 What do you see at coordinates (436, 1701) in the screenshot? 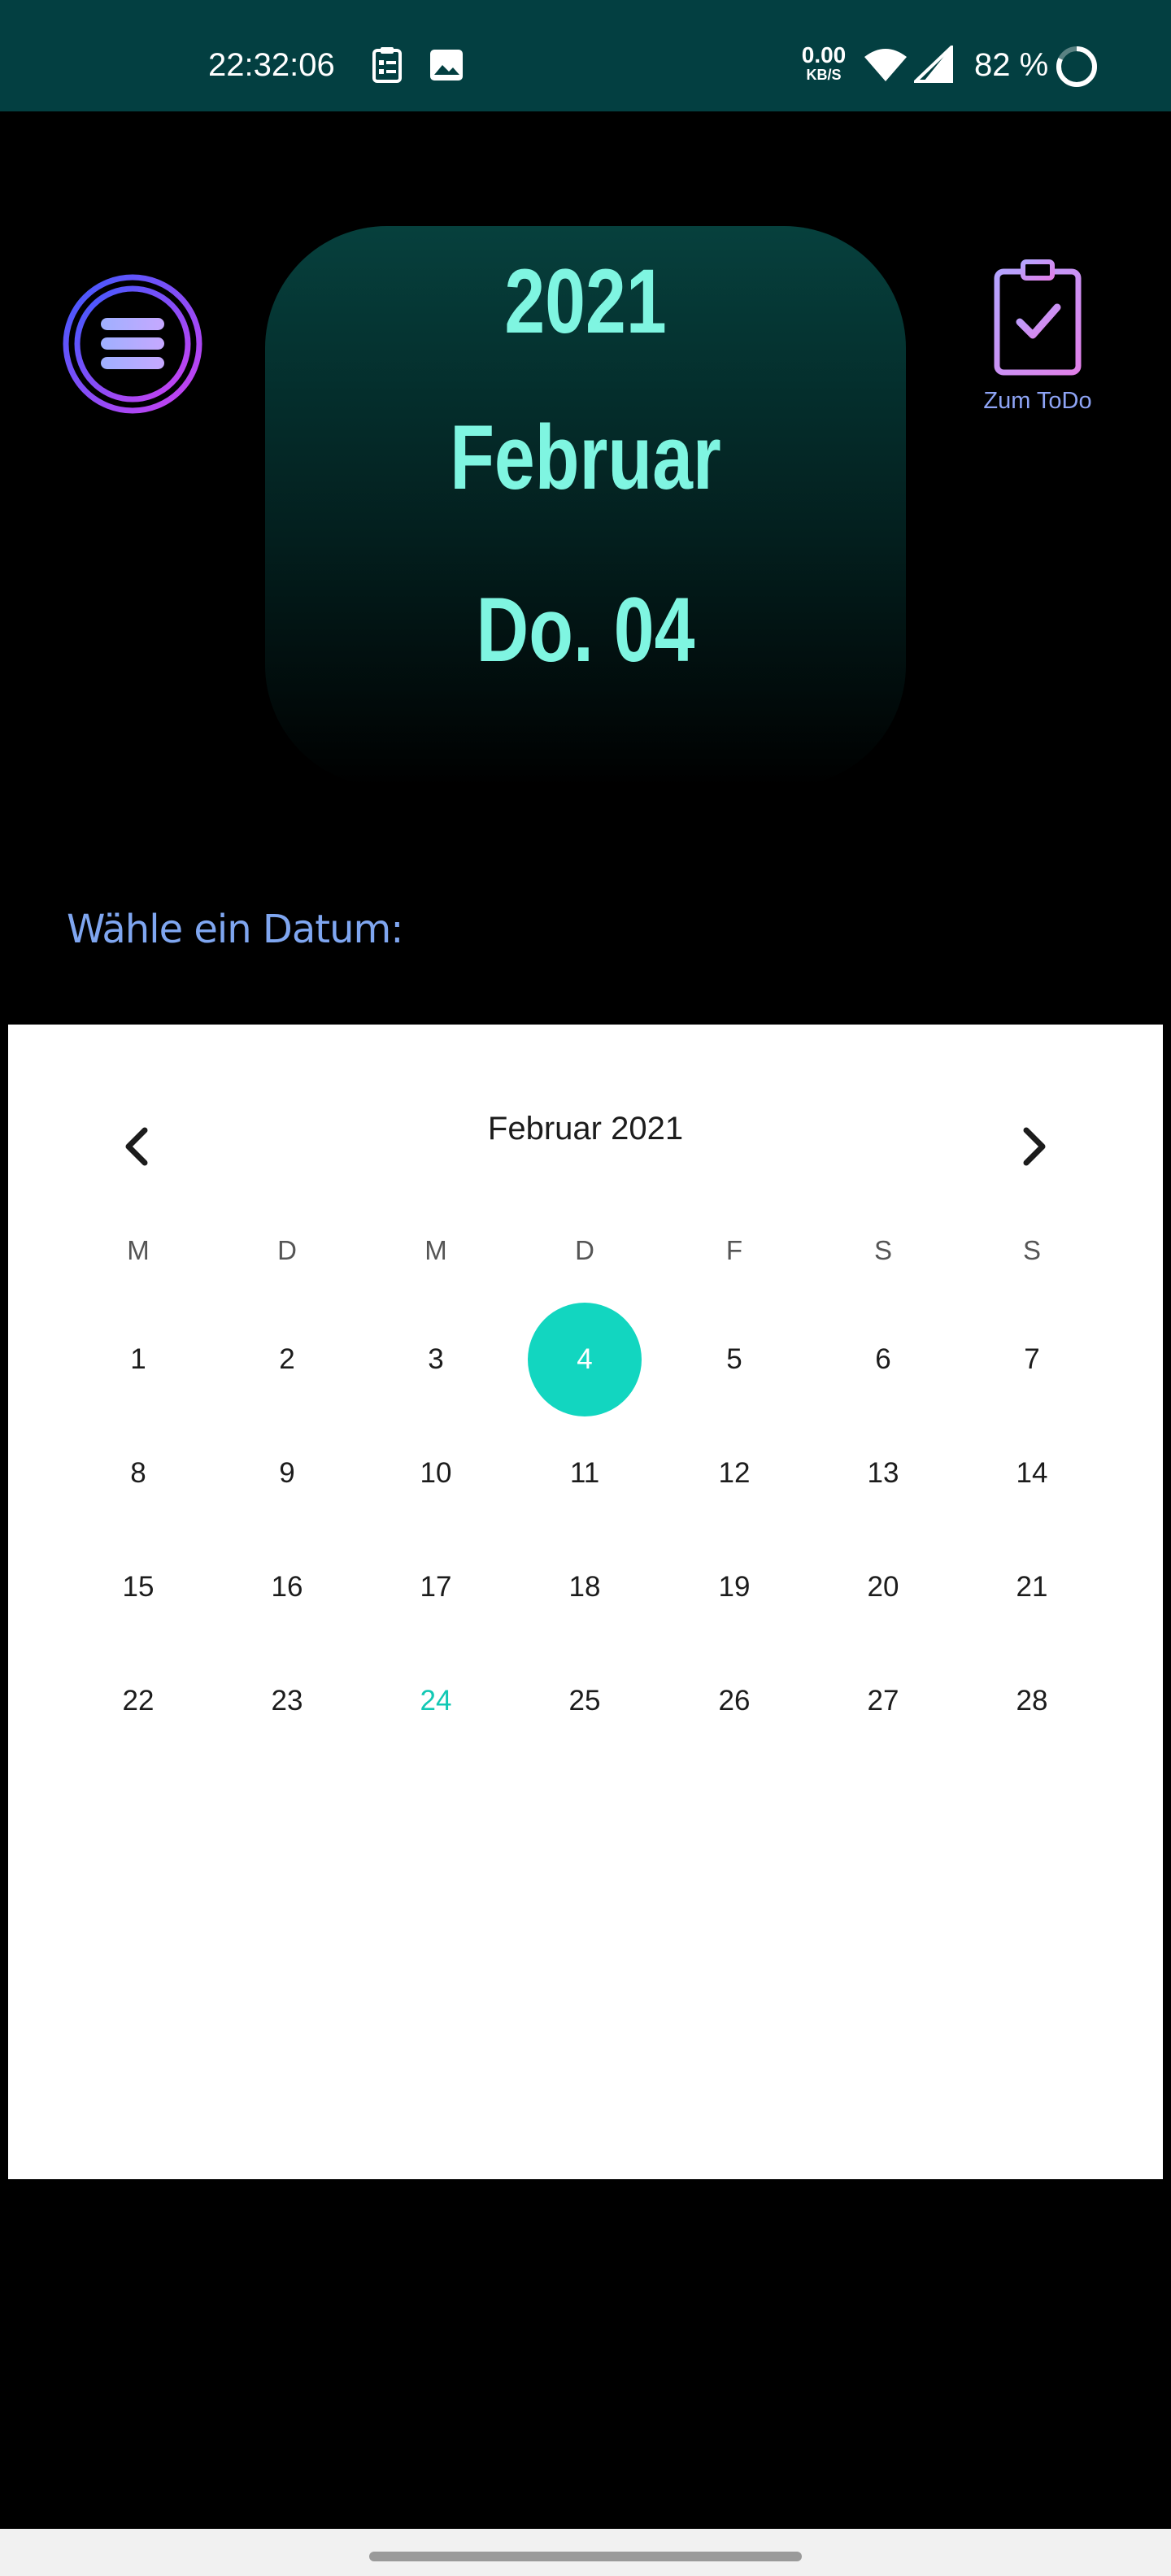
I see `calendar-day-today: 24` at bounding box center [436, 1701].